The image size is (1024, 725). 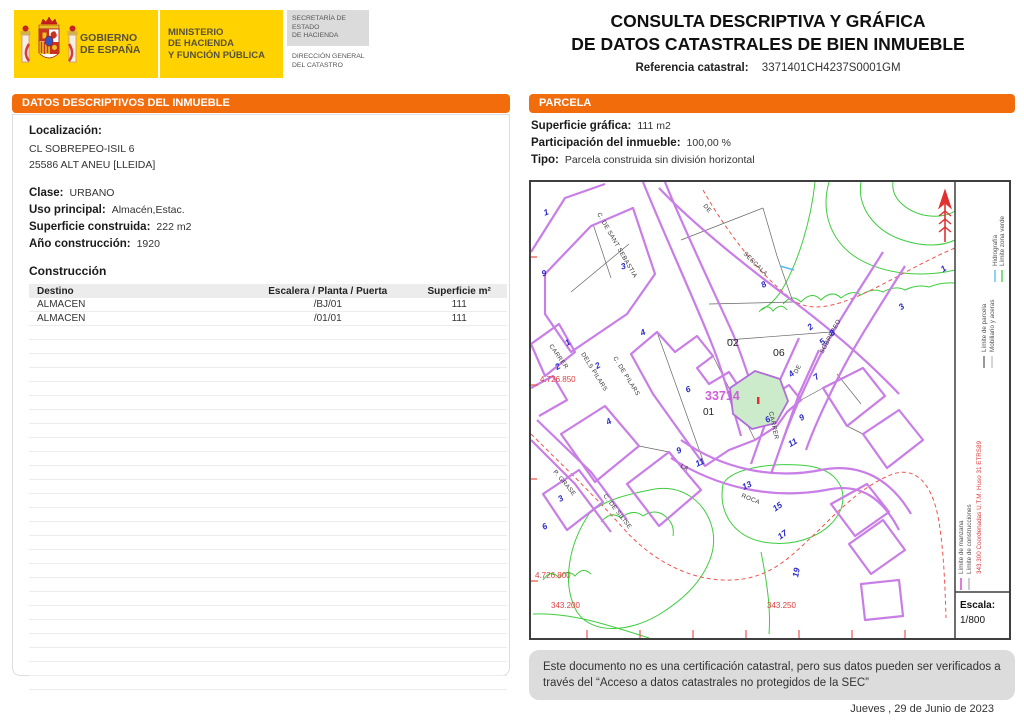 I want to click on anio-label: Año construcción:, so click(x=80, y=244).